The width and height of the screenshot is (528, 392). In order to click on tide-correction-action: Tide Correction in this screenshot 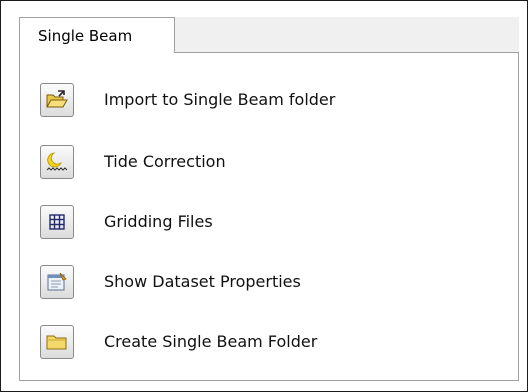, I will do `click(270, 163)`.